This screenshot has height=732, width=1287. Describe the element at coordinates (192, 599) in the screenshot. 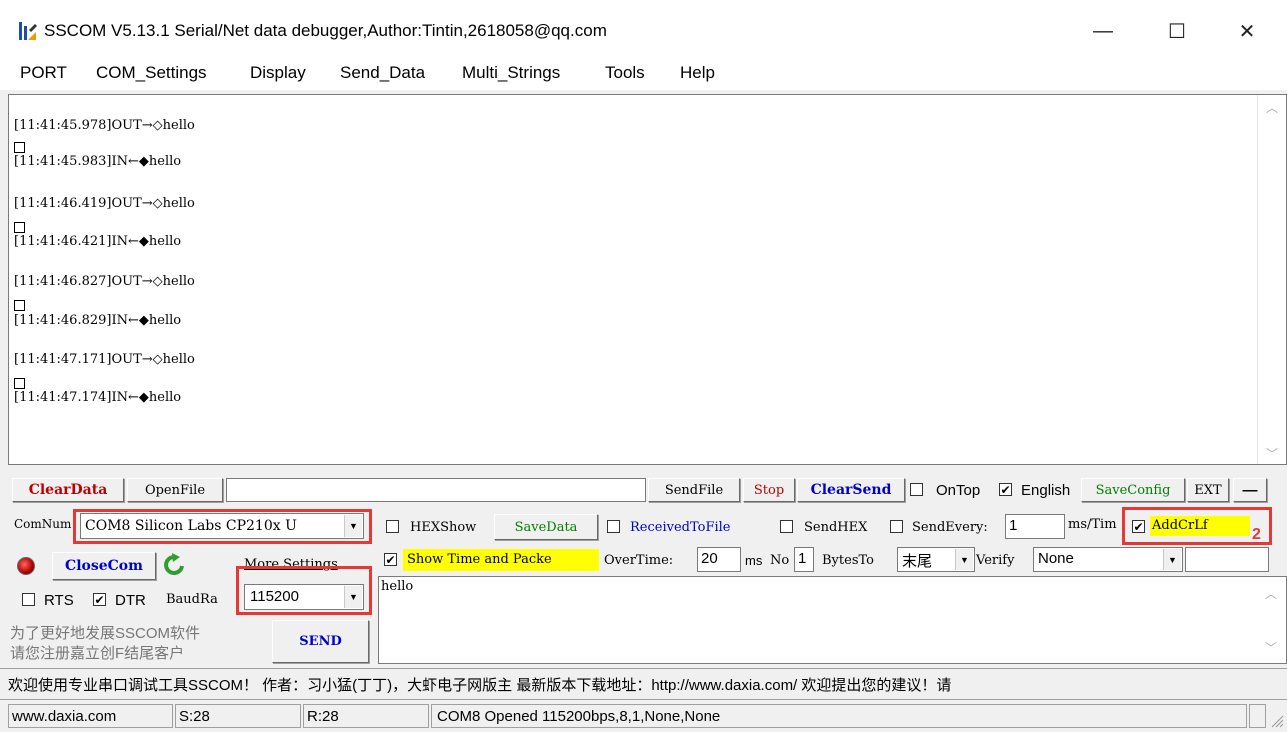

I see `baud-label: BaudRa` at that location.